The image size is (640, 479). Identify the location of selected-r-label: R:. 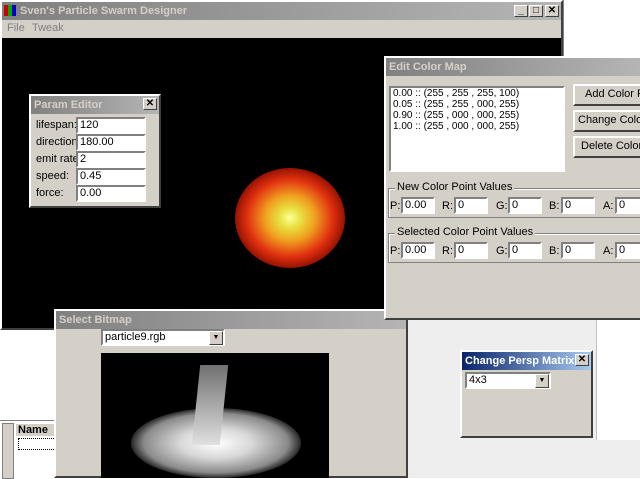
(447, 251).